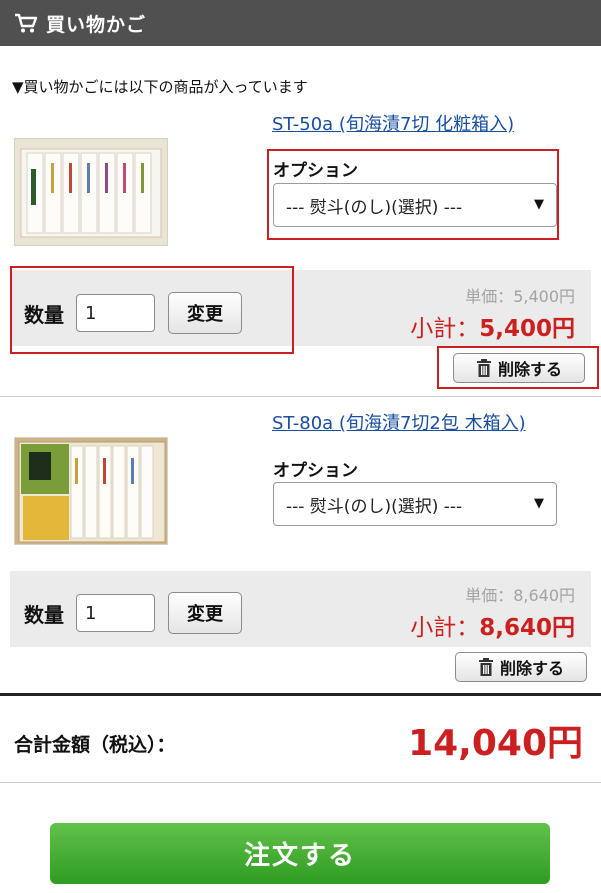 The width and height of the screenshot is (601, 893). Describe the element at coordinates (413, 194) in the screenshot. I see `highlight-option-box` at that location.